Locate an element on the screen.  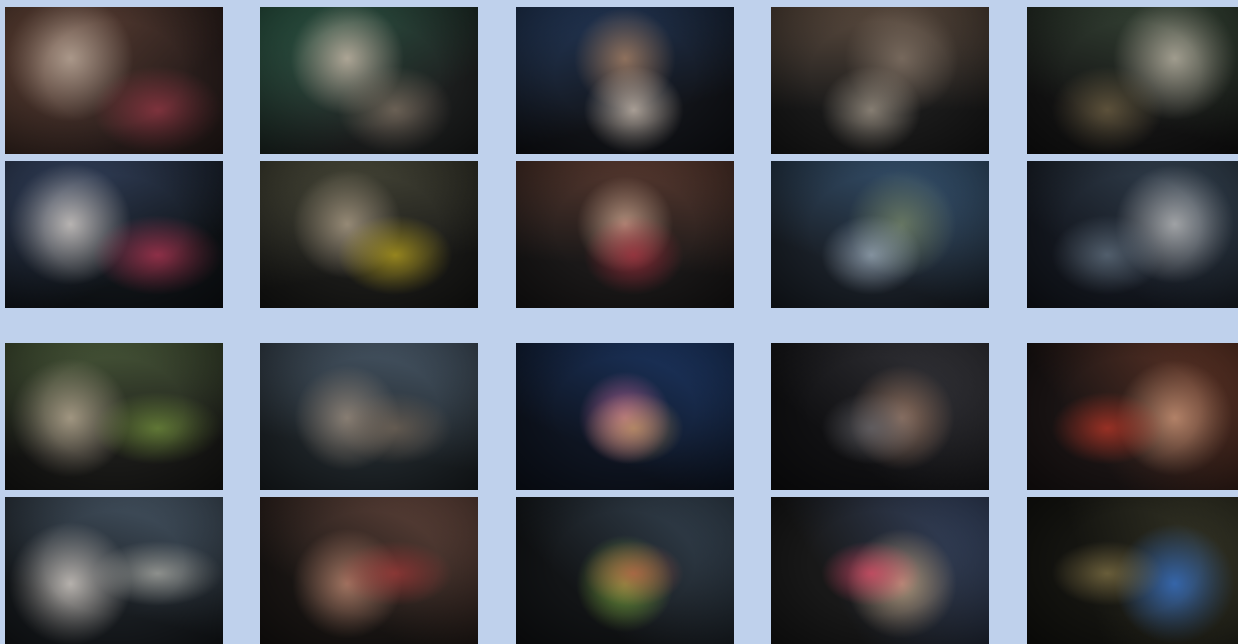
boy-behind-fence-photo is located at coordinates (880, 416).